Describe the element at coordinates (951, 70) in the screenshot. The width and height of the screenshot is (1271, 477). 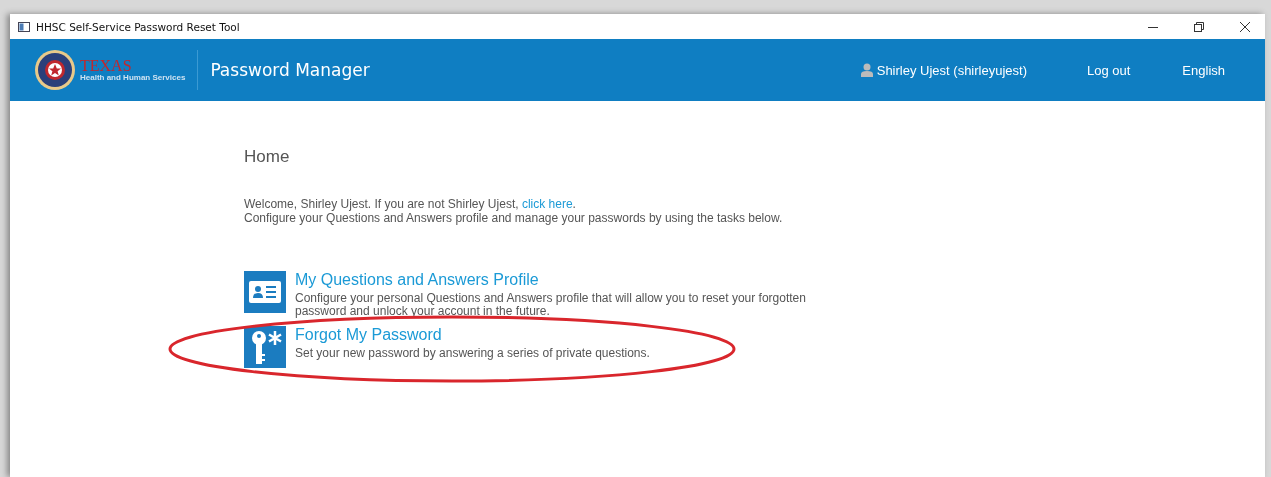
I see `user-link: Shirley Ujest (shirleyujest)` at that location.